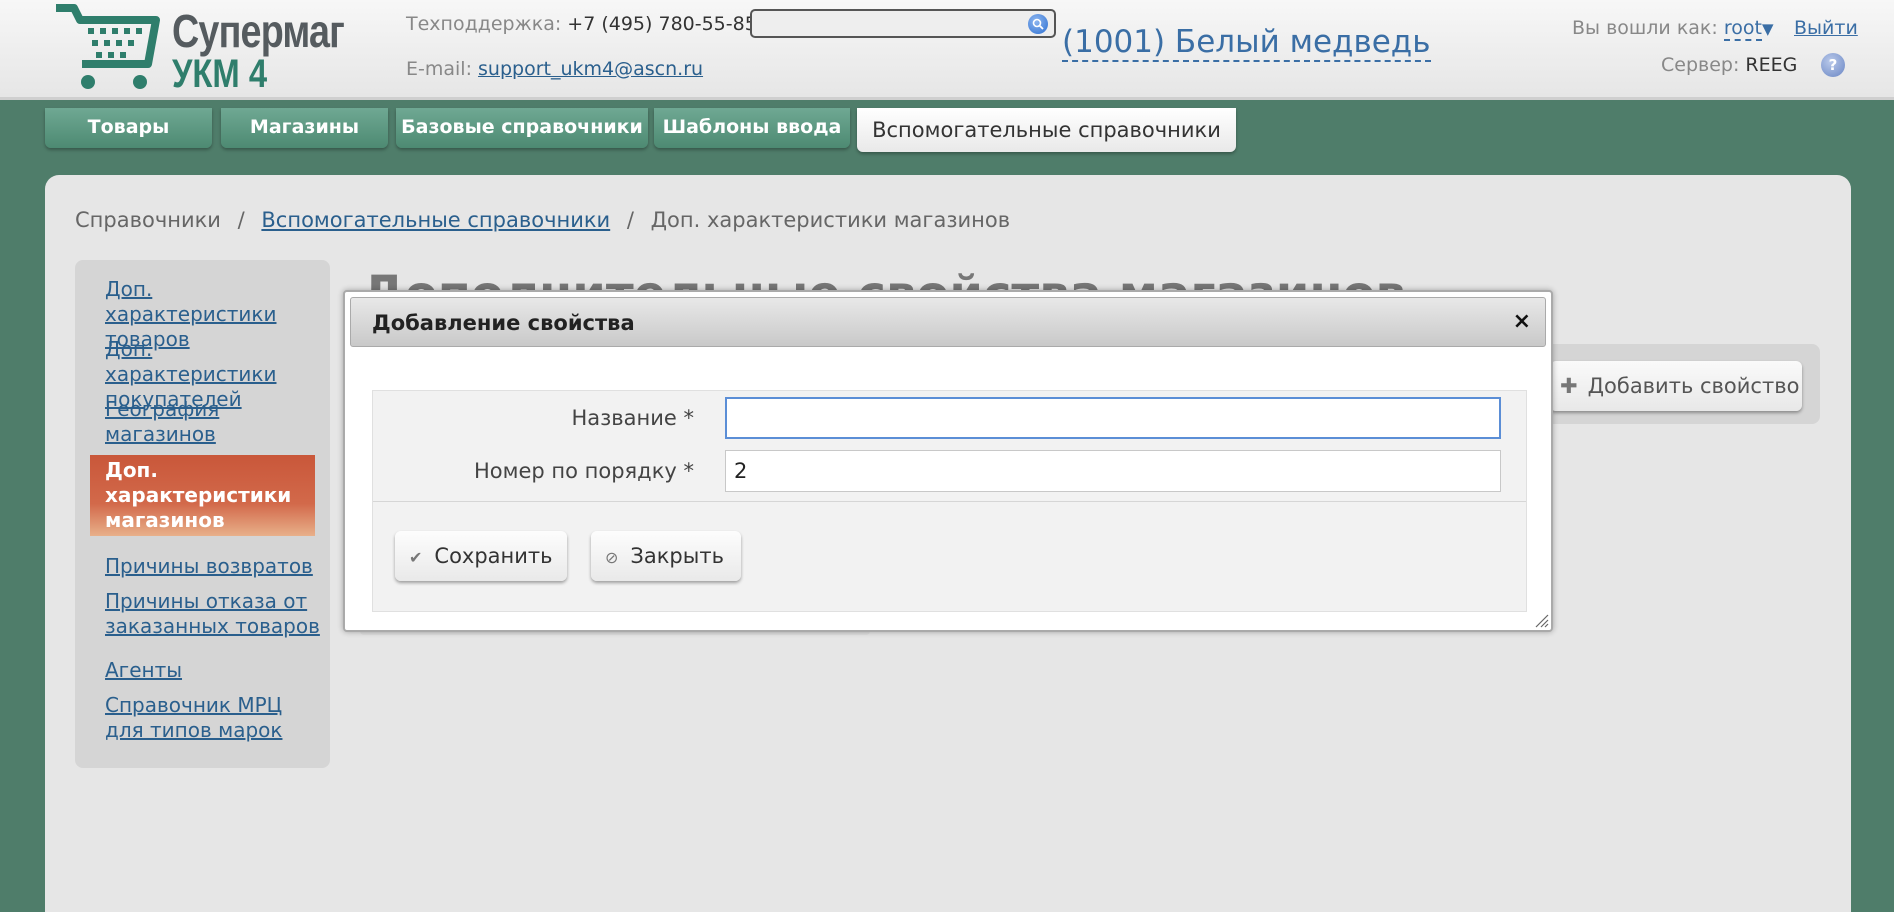  Describe the element at coordinates (212, 614) in the screenshot. I see `sidebar-item-refusal-reasons: Причины отказа от заказанных товаров` at that location.